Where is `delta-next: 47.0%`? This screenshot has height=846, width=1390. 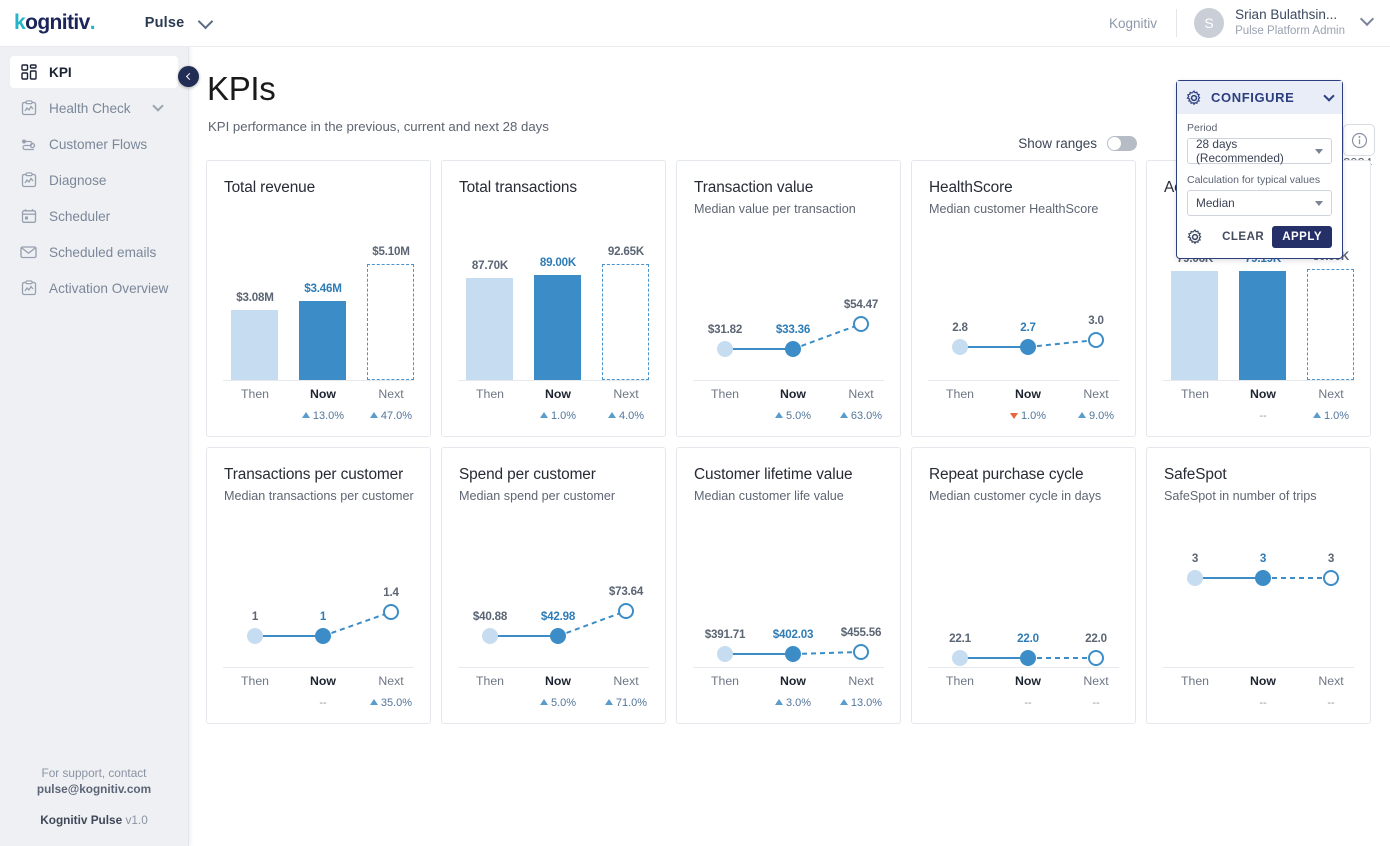
delta-next: 47.0% is located at coordinates (391, 416).